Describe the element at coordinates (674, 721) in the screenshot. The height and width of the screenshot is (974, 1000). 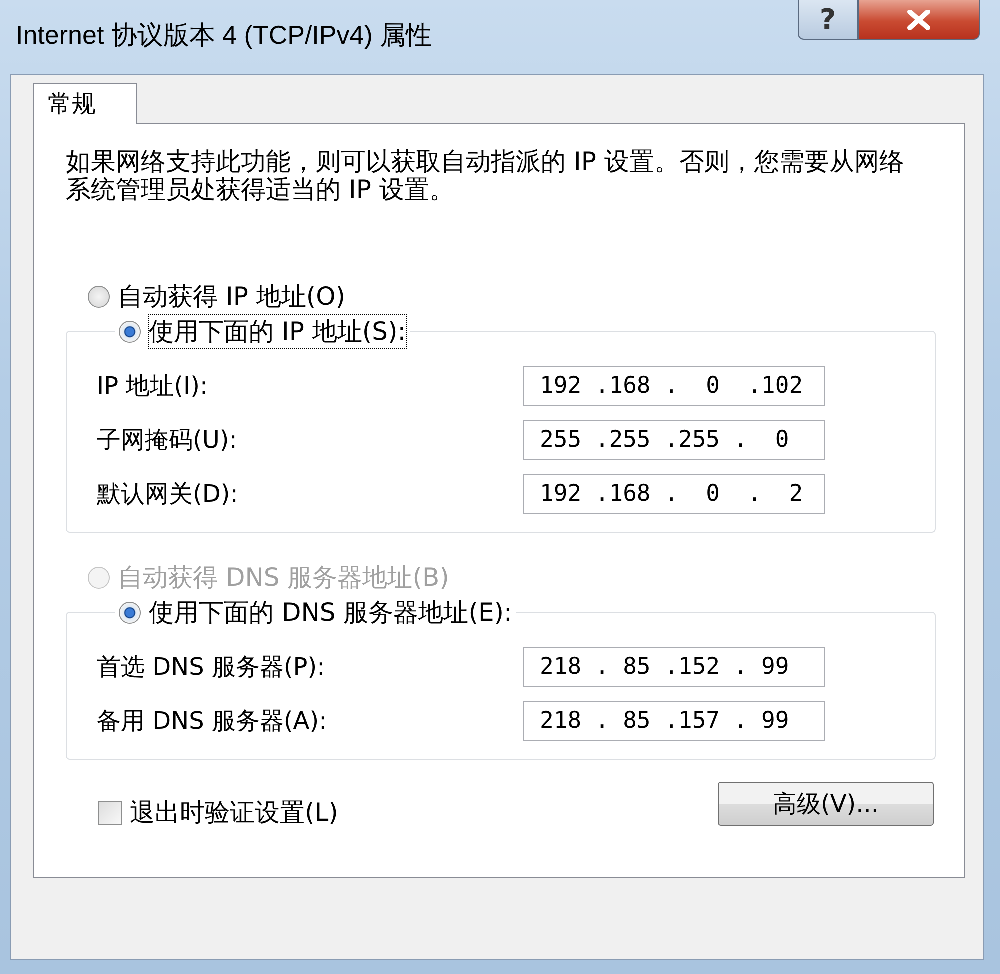
I see `ip-address-field: 218 . 85 .157 . 99` at that location.